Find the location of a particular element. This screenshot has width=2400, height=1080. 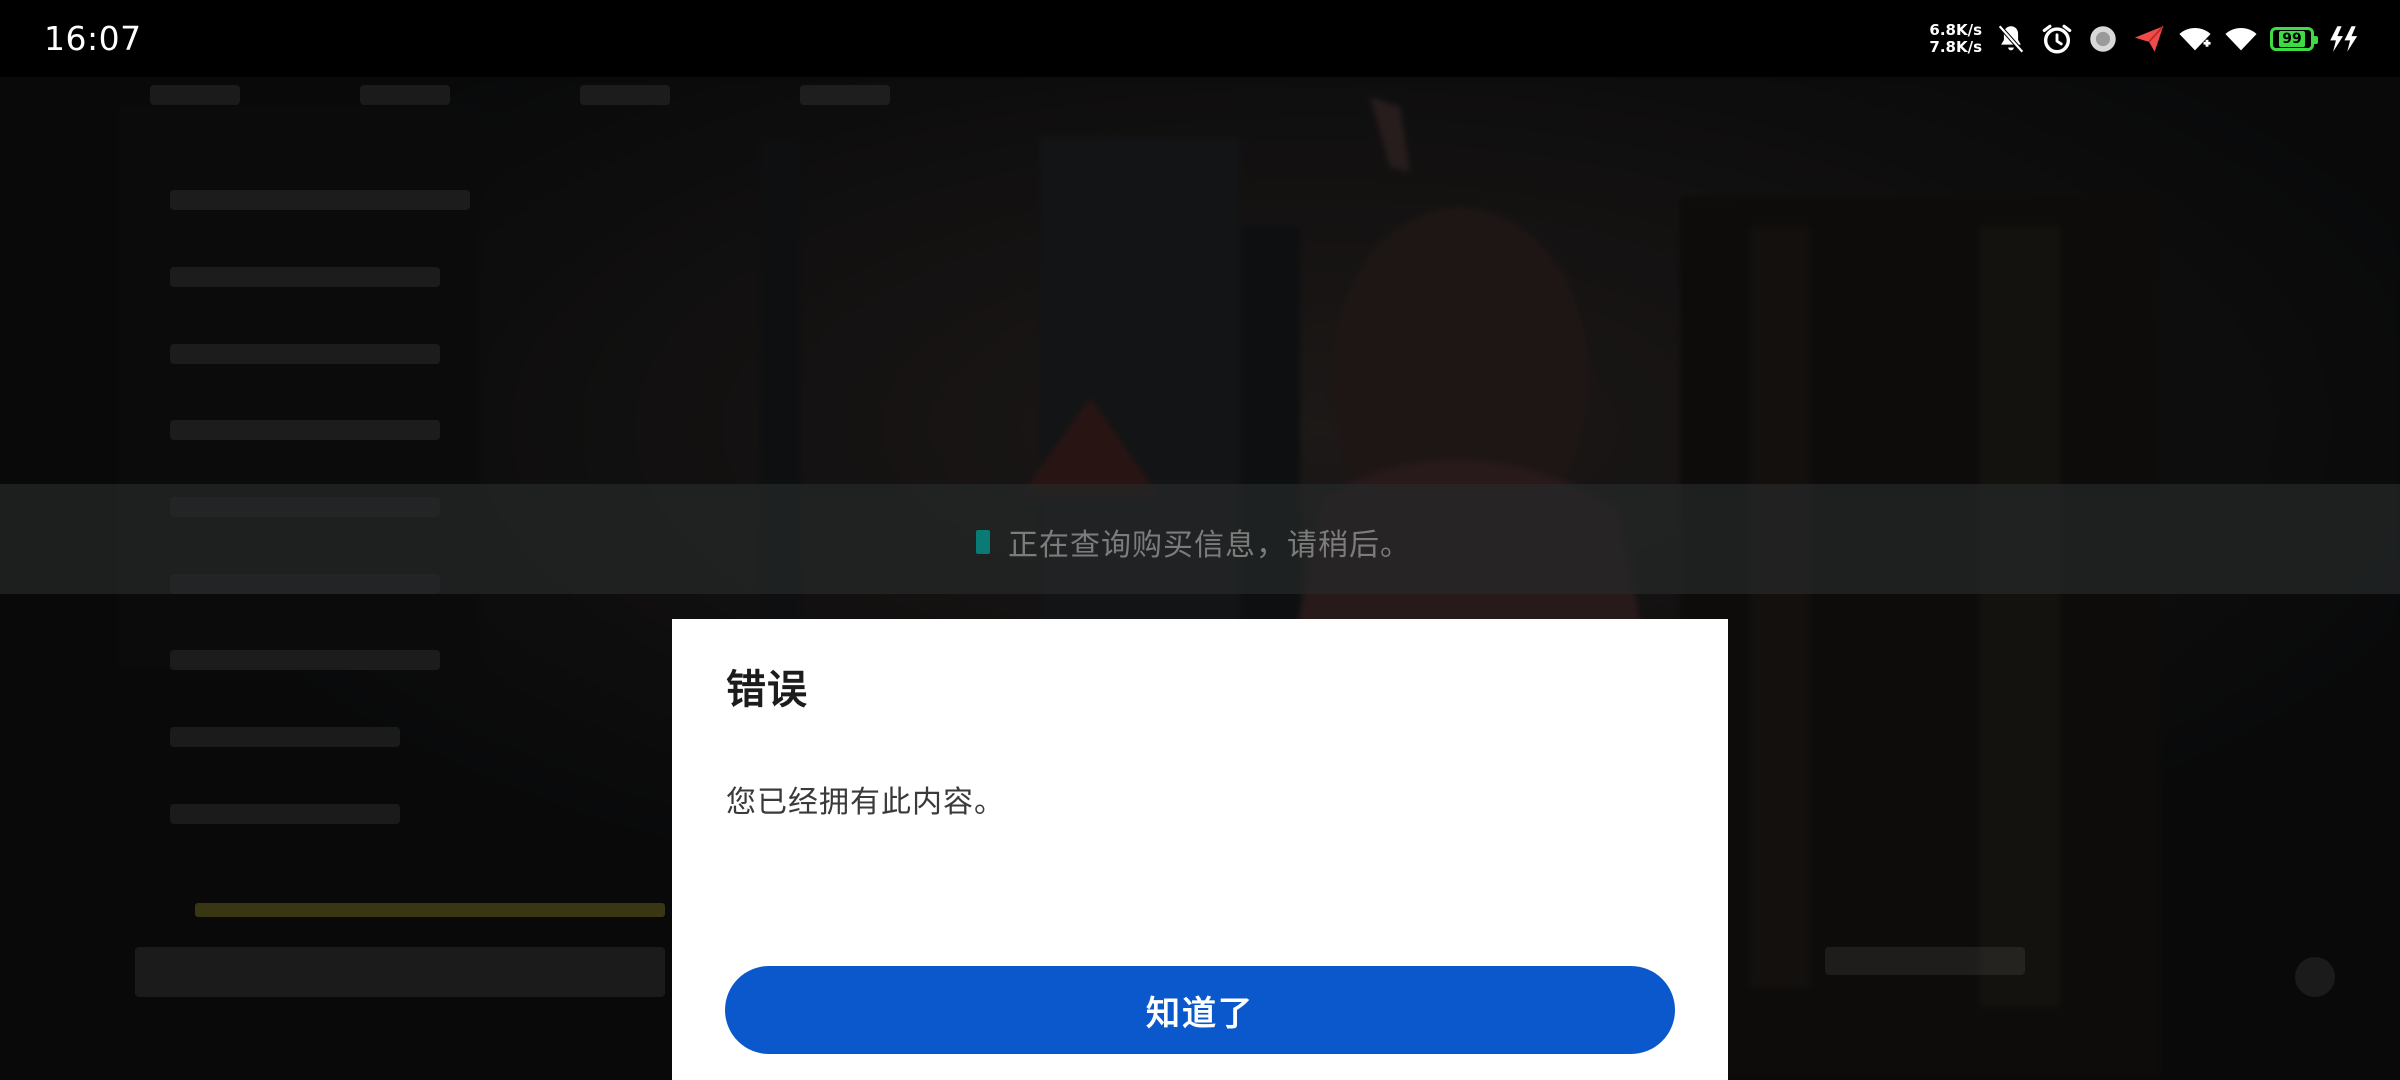

background-button is located at coordinates (400, 972).